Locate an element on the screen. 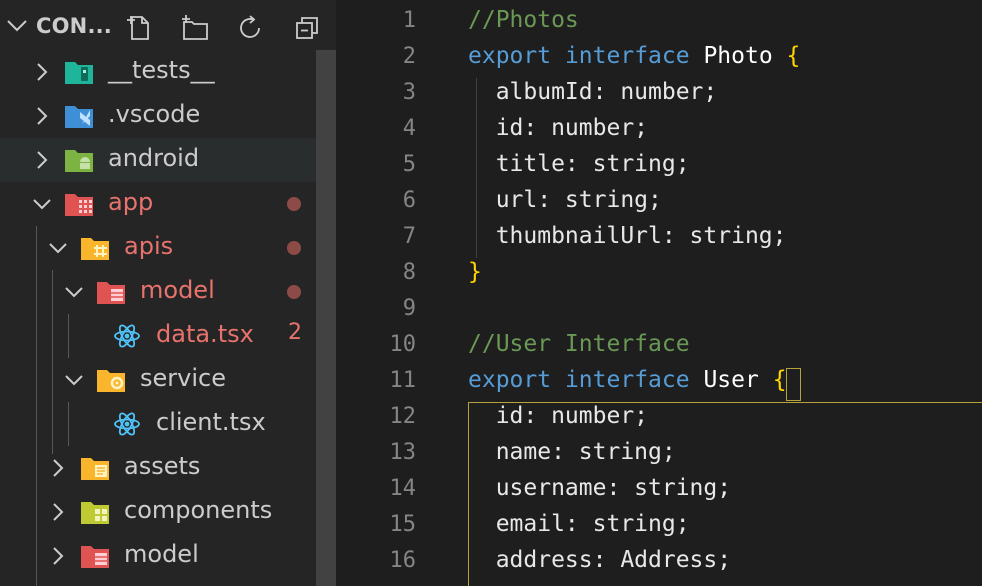 This screenshot has width=982, height=586. tree-item-vscode: .vscode is located at coordinates (158, 116).